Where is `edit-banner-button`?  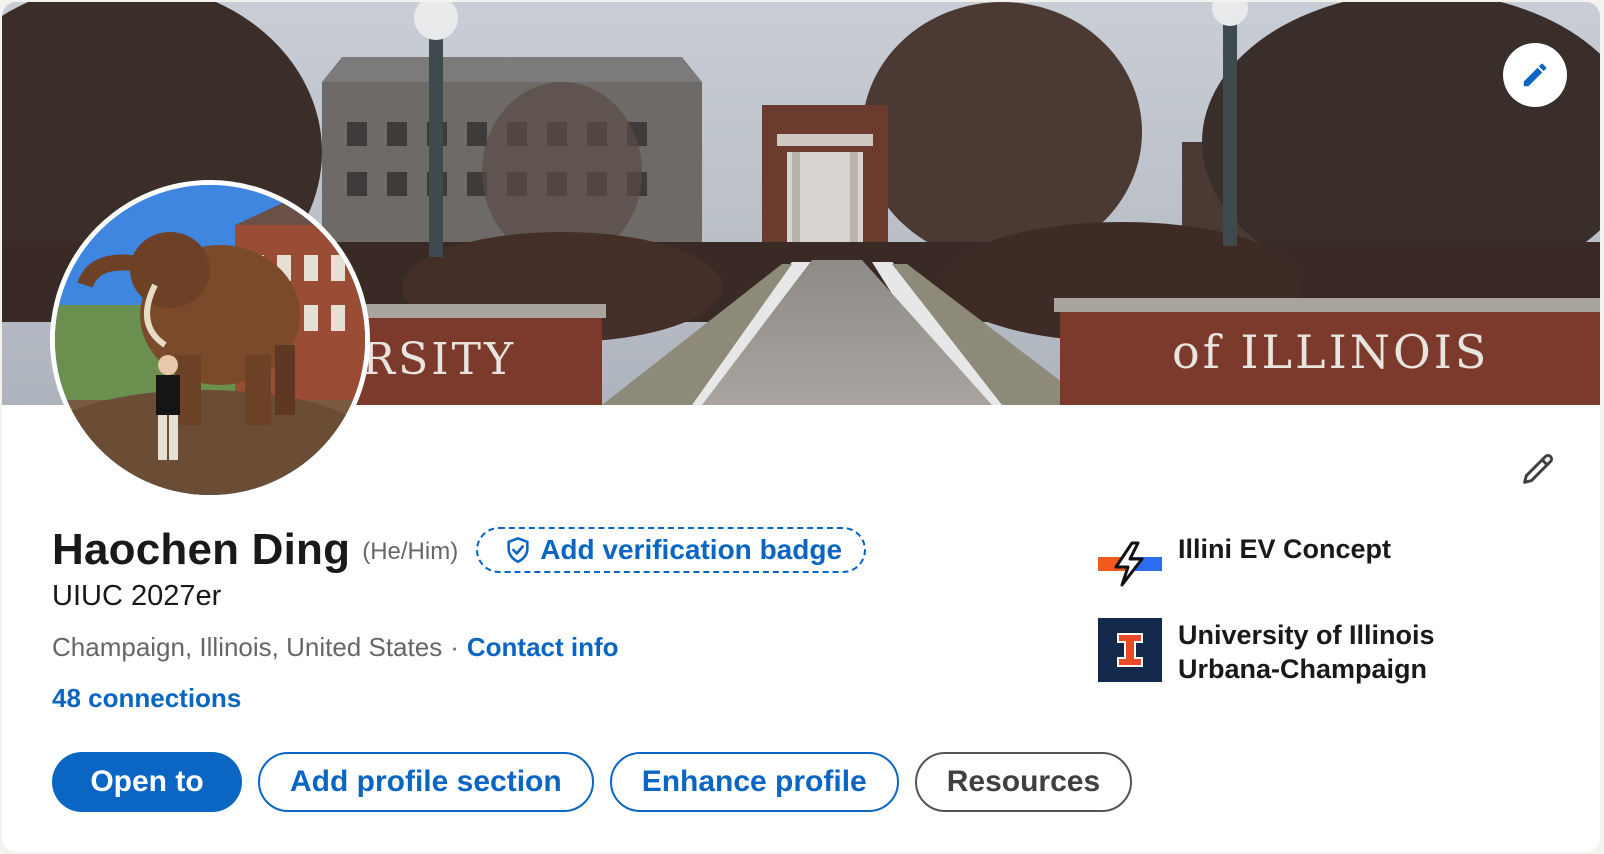 edit-banner-button is located at coordinates (1535, 75).